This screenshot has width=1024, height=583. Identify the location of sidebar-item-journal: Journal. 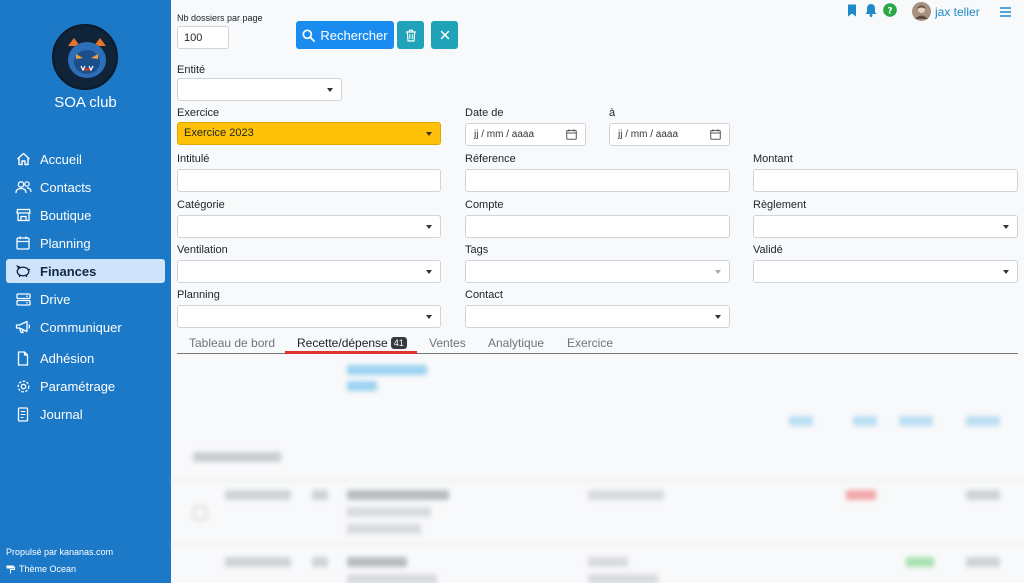
(85, 414).